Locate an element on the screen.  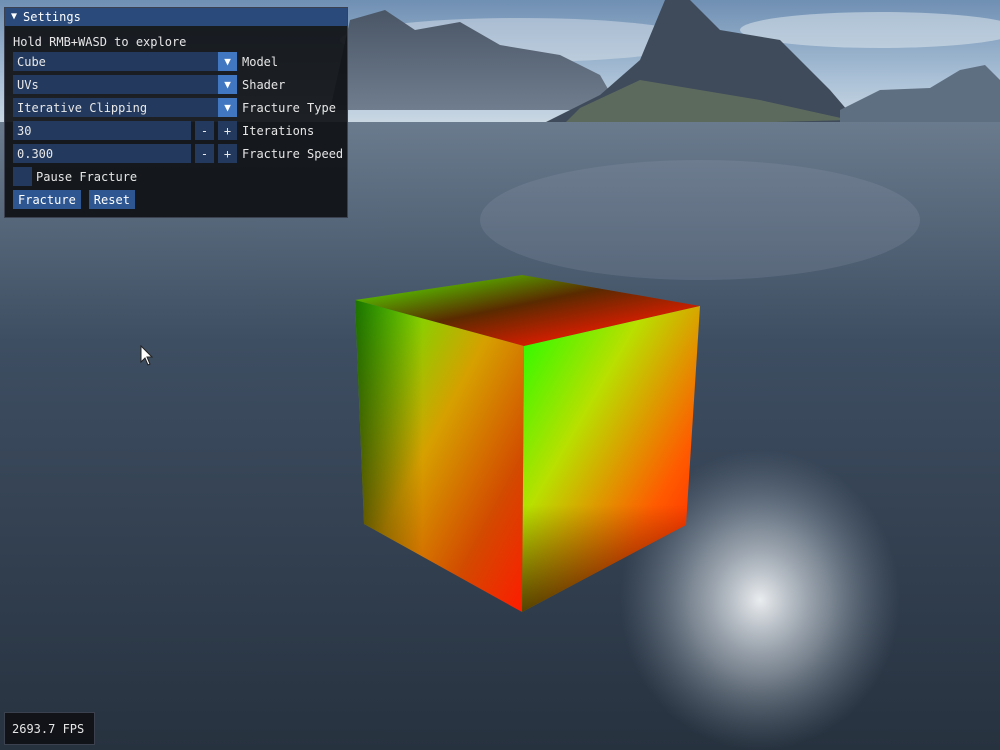
hint-text: Hold RMB+WASD to explore is located at coordinates (100, 41).